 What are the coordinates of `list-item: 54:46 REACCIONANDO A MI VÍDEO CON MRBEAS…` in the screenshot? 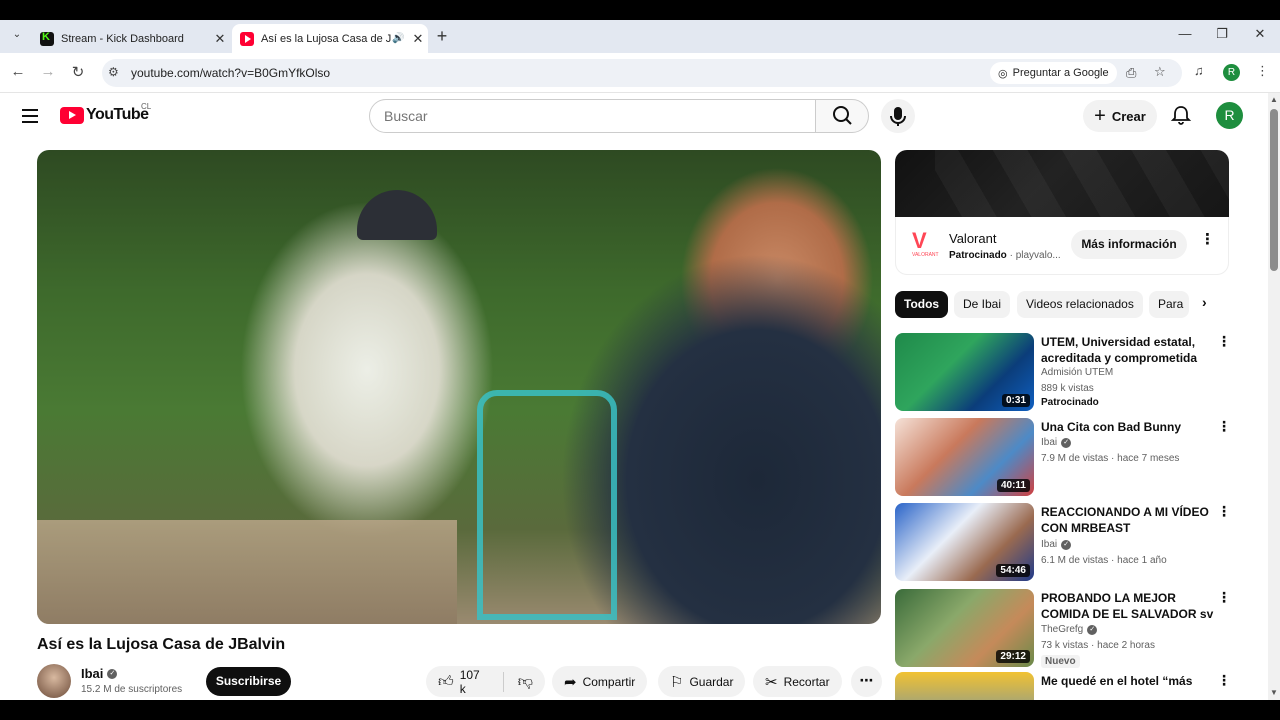 It's located at (1065, 543).